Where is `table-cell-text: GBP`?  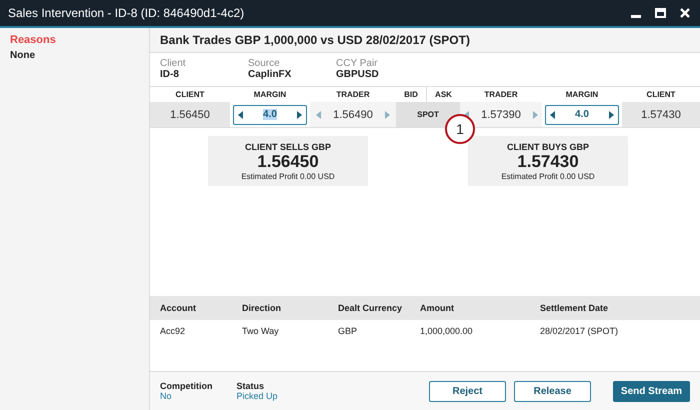
table-cell-text: GBP is located at coordinates (348, 331).